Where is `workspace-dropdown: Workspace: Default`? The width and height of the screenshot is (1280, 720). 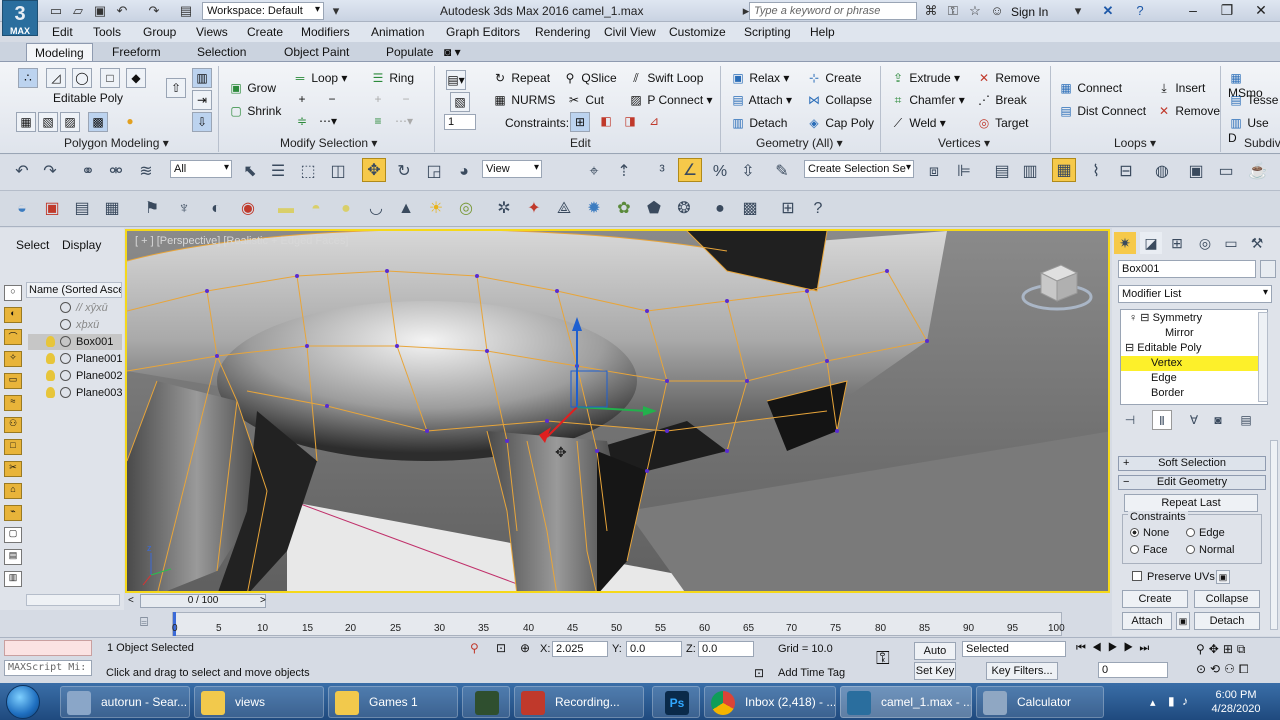
workspace-dropdown: Workspace: Default is located at coordinates (263, 11).